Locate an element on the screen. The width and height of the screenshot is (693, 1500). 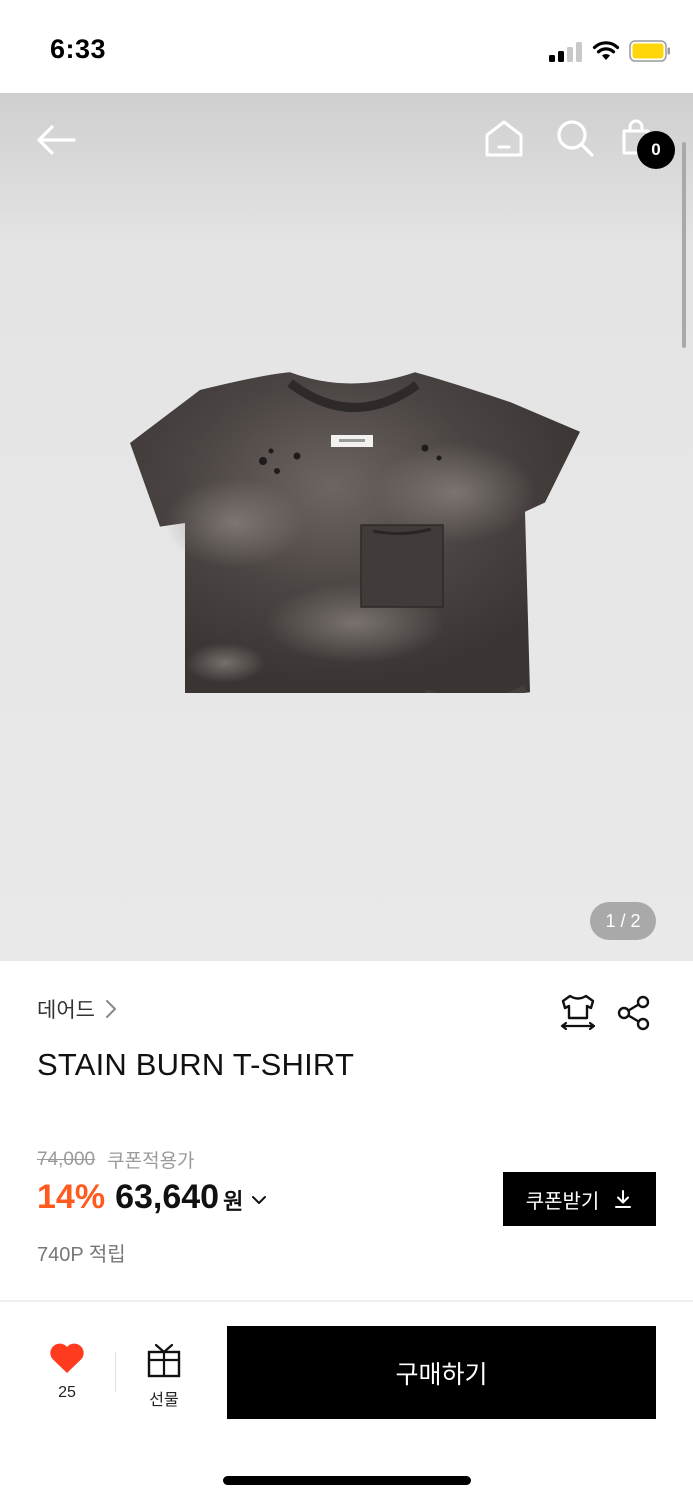
original-price-row: 74,000 쿠폰적용가 is located at coordinates (116, 1159).